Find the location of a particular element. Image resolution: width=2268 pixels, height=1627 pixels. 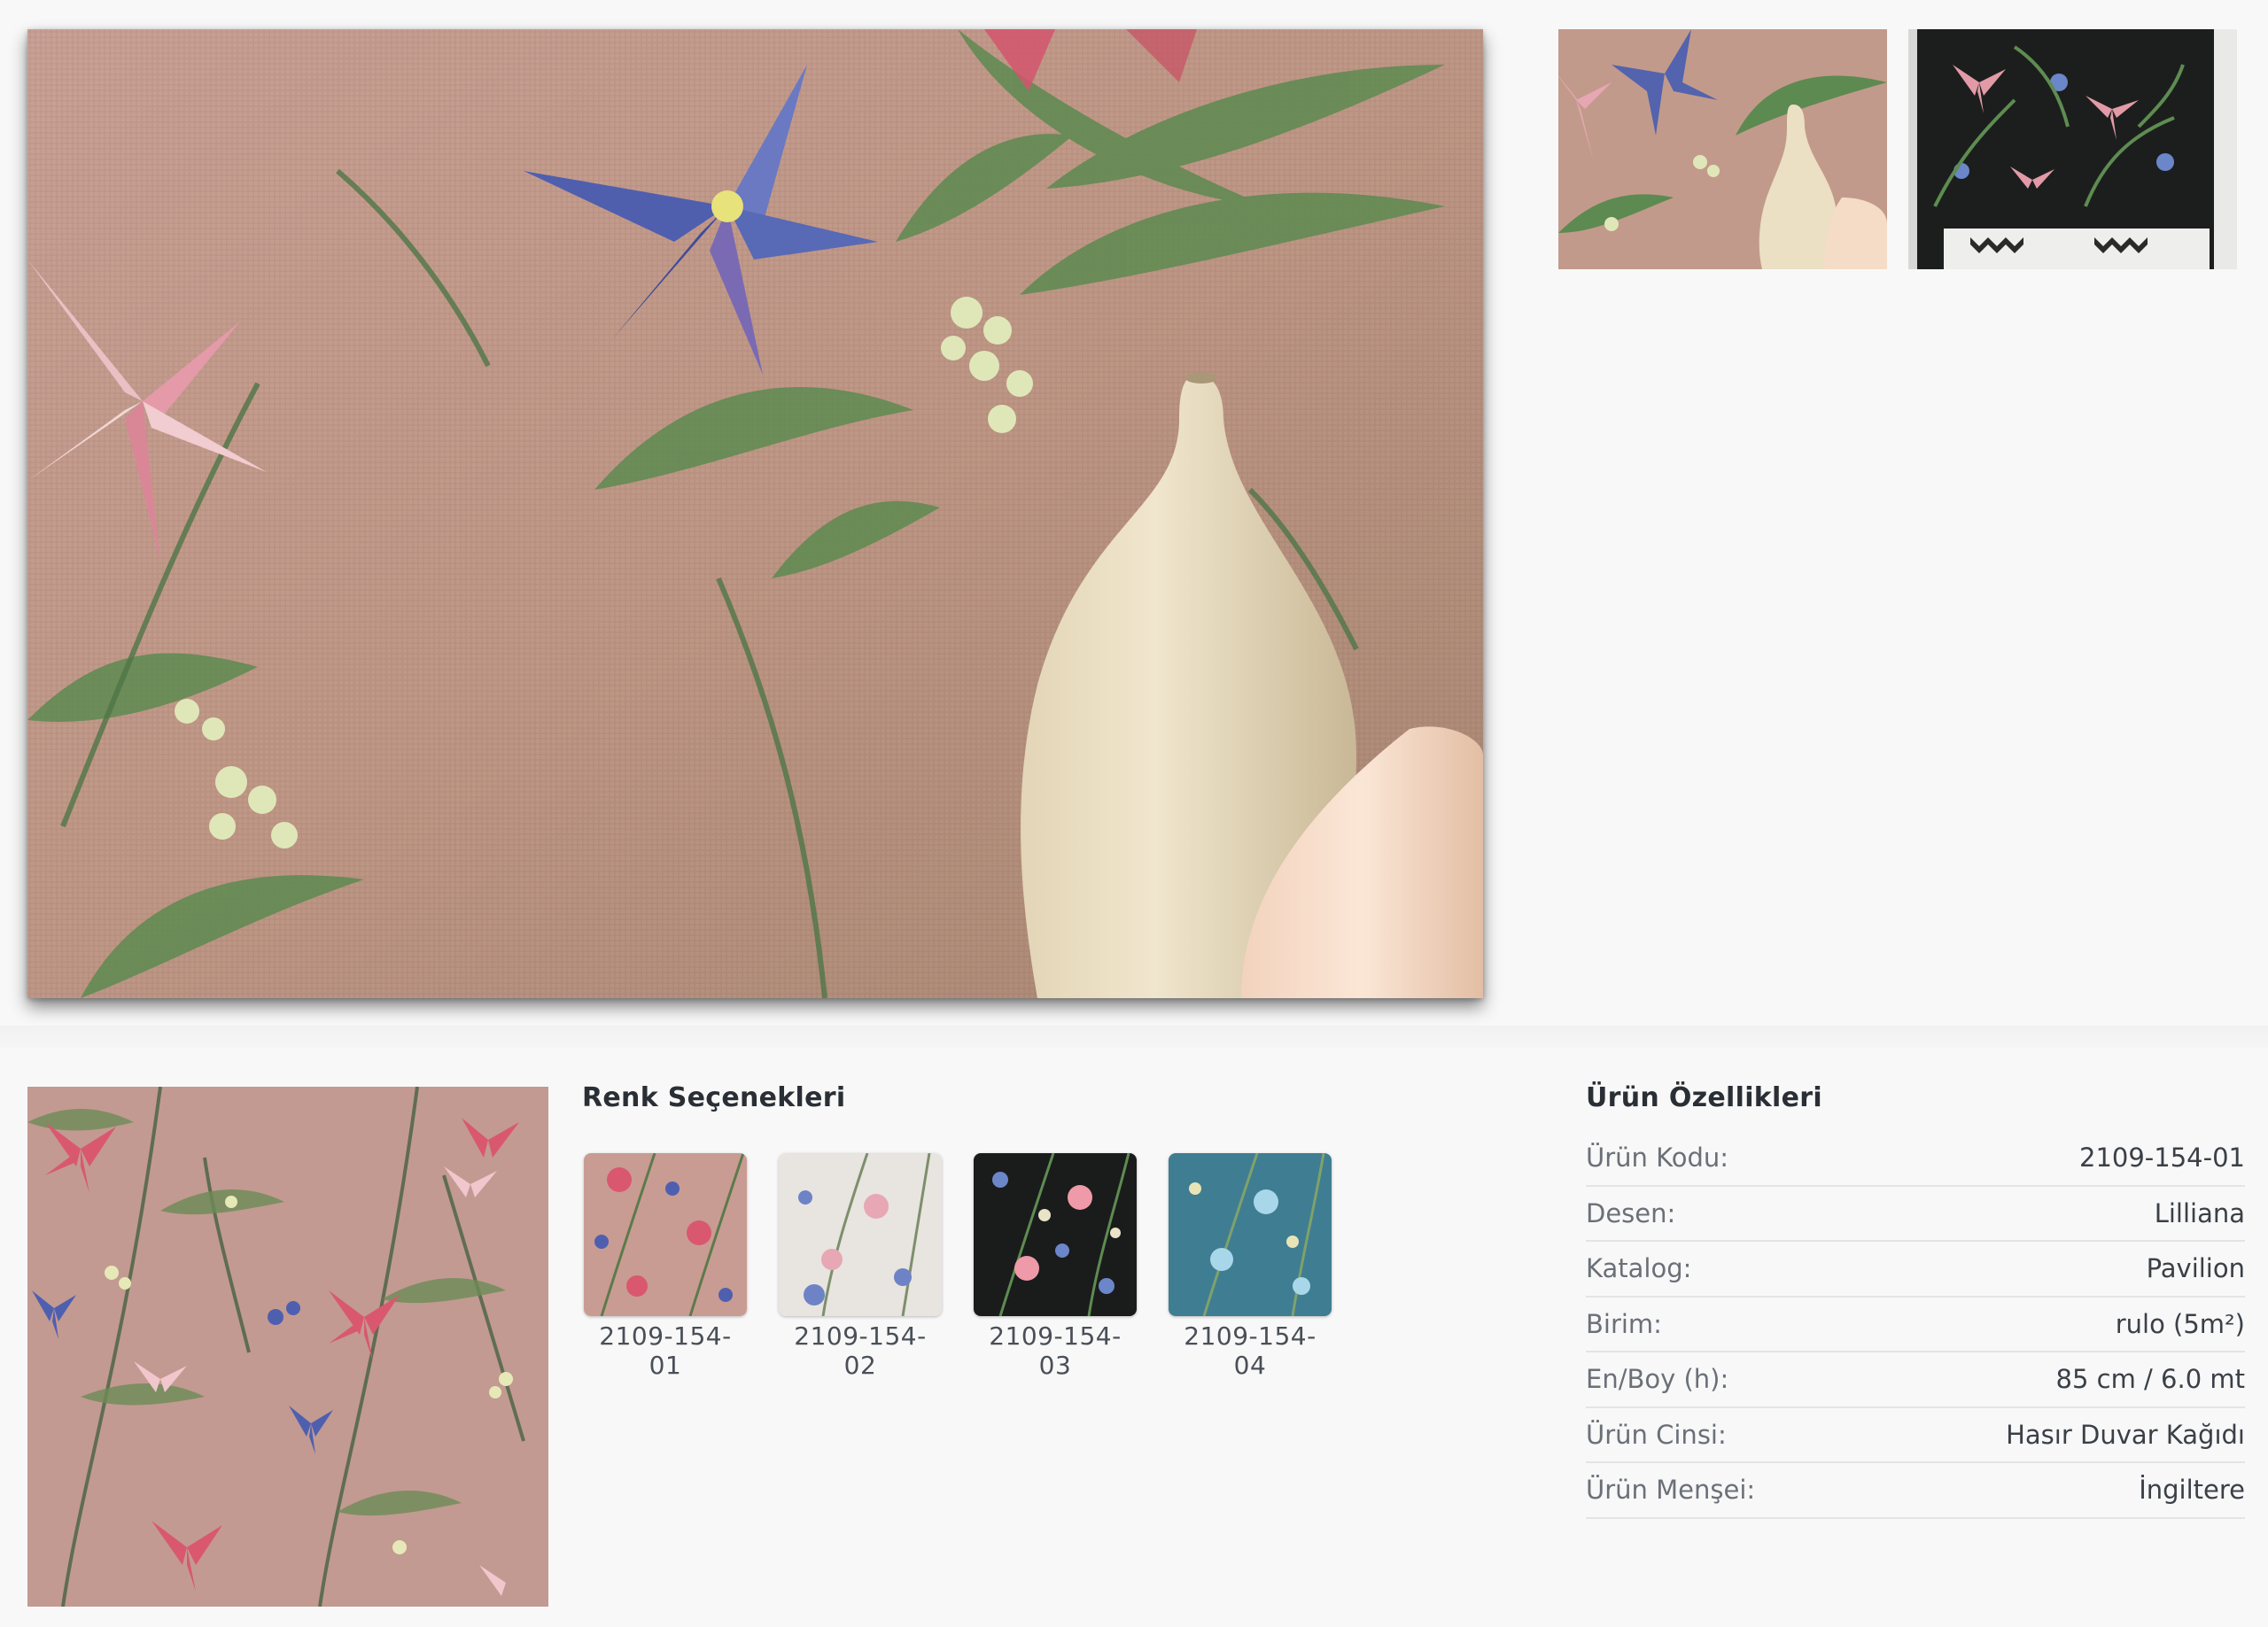

spec-value: rulo (5m²) is located at coordinates (2180, 1323).